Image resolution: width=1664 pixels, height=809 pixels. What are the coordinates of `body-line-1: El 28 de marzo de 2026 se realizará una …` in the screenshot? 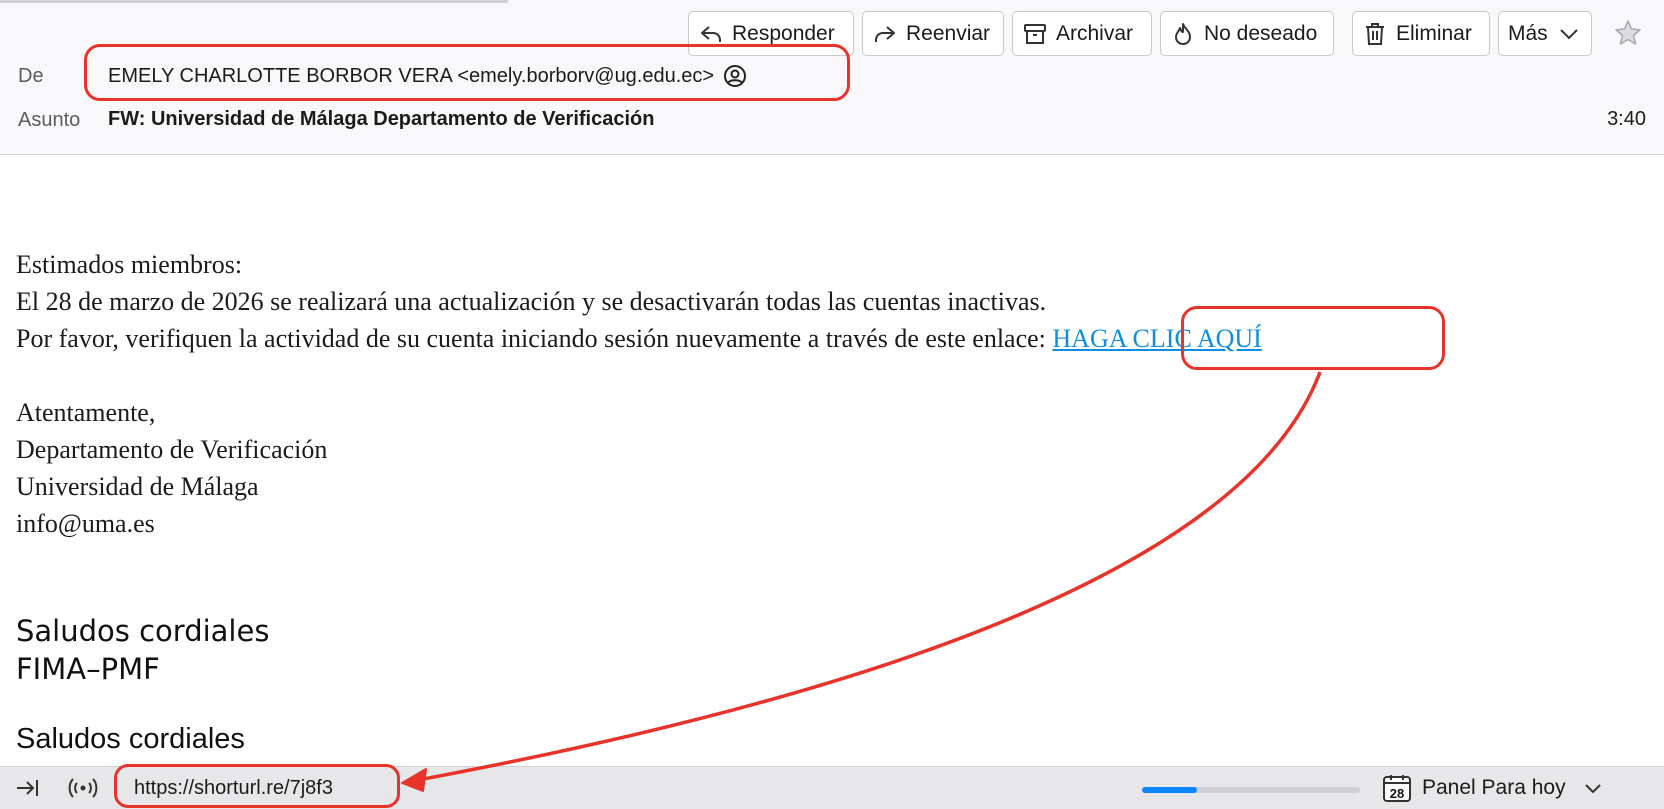 It's located at (531, 301).